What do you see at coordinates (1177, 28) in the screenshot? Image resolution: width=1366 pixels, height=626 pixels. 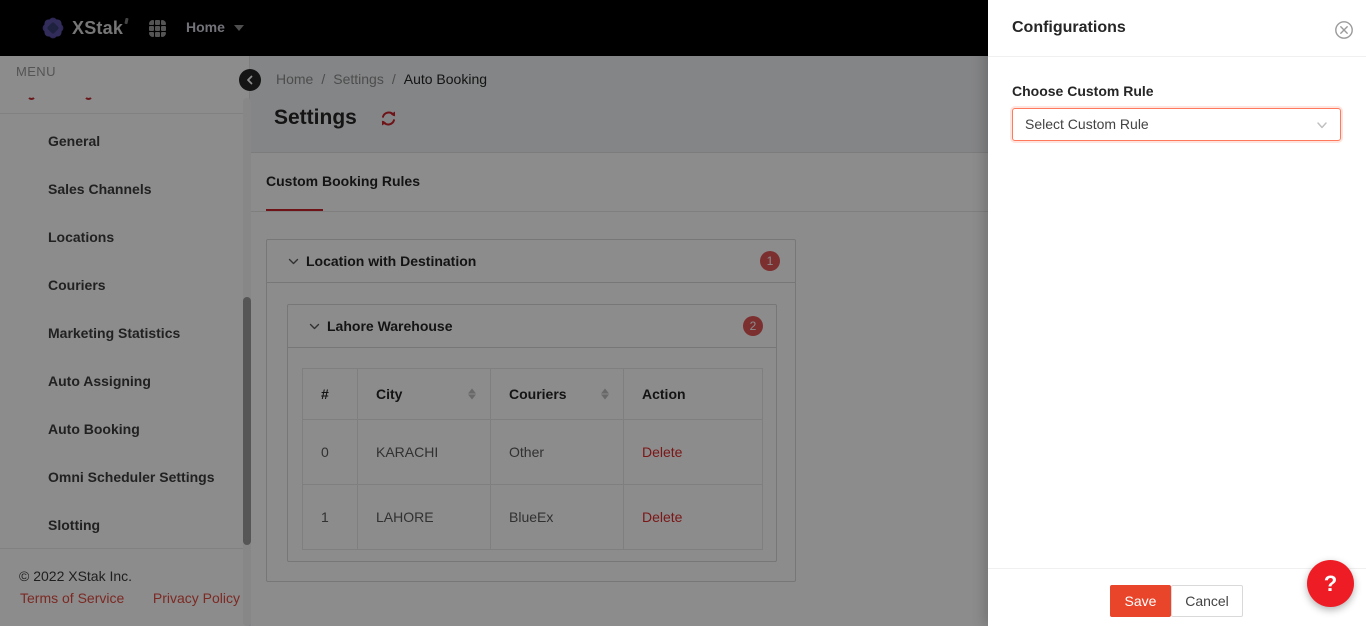 I see `drawer-header: Configurations` at bounding box center [1177, 28].